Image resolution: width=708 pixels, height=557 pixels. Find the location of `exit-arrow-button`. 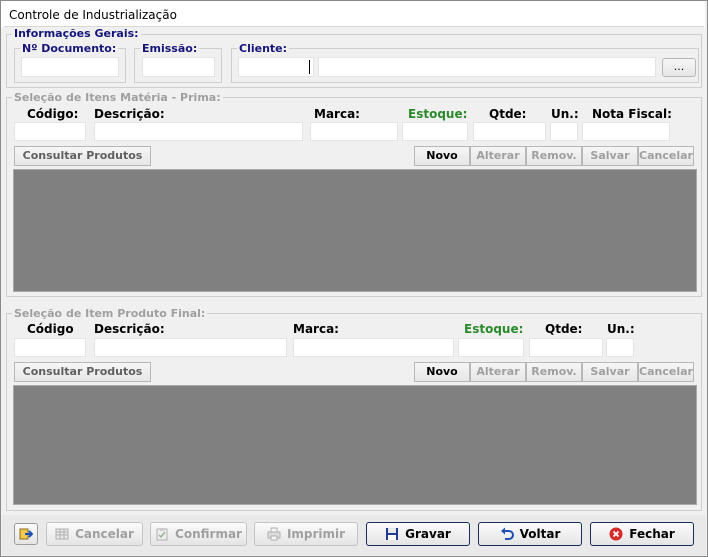

exit-arrow-button is located at coordinates (26, 534).